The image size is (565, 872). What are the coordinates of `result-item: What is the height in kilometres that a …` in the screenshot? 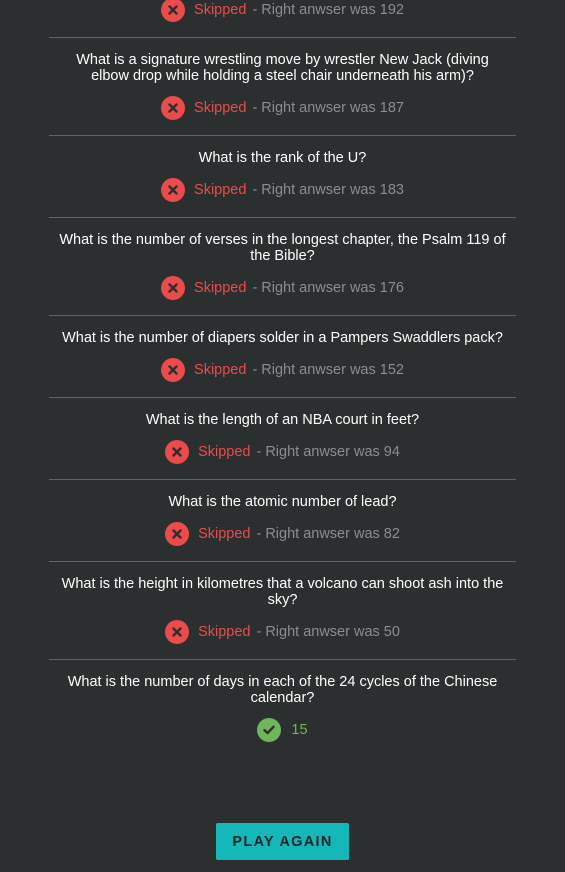 It's located at (282, 611).